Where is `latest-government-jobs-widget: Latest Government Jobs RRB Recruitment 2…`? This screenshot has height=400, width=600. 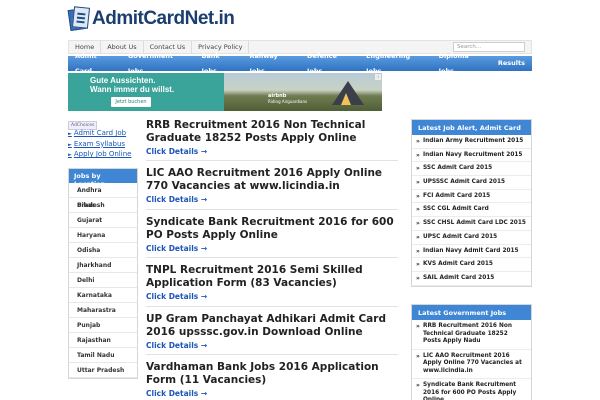 latest-government-jobs-widget: Latest Government Jobs RRB Recruitment 2… is located at coordinates (471, 352).